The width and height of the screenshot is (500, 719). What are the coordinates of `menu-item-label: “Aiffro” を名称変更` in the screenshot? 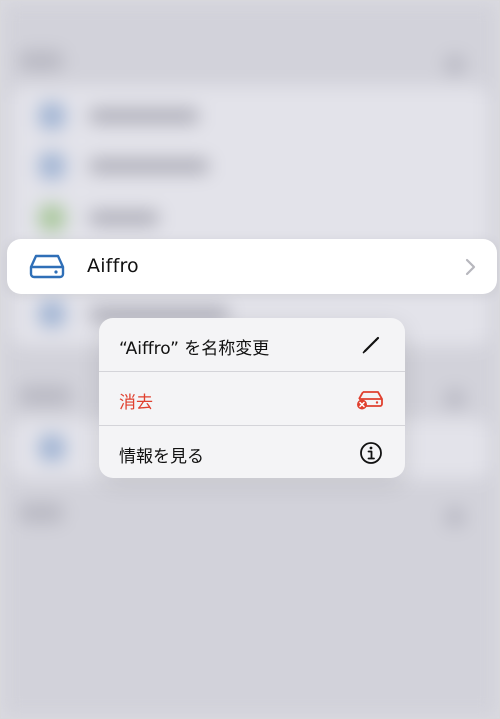 It's located at (194, 349).